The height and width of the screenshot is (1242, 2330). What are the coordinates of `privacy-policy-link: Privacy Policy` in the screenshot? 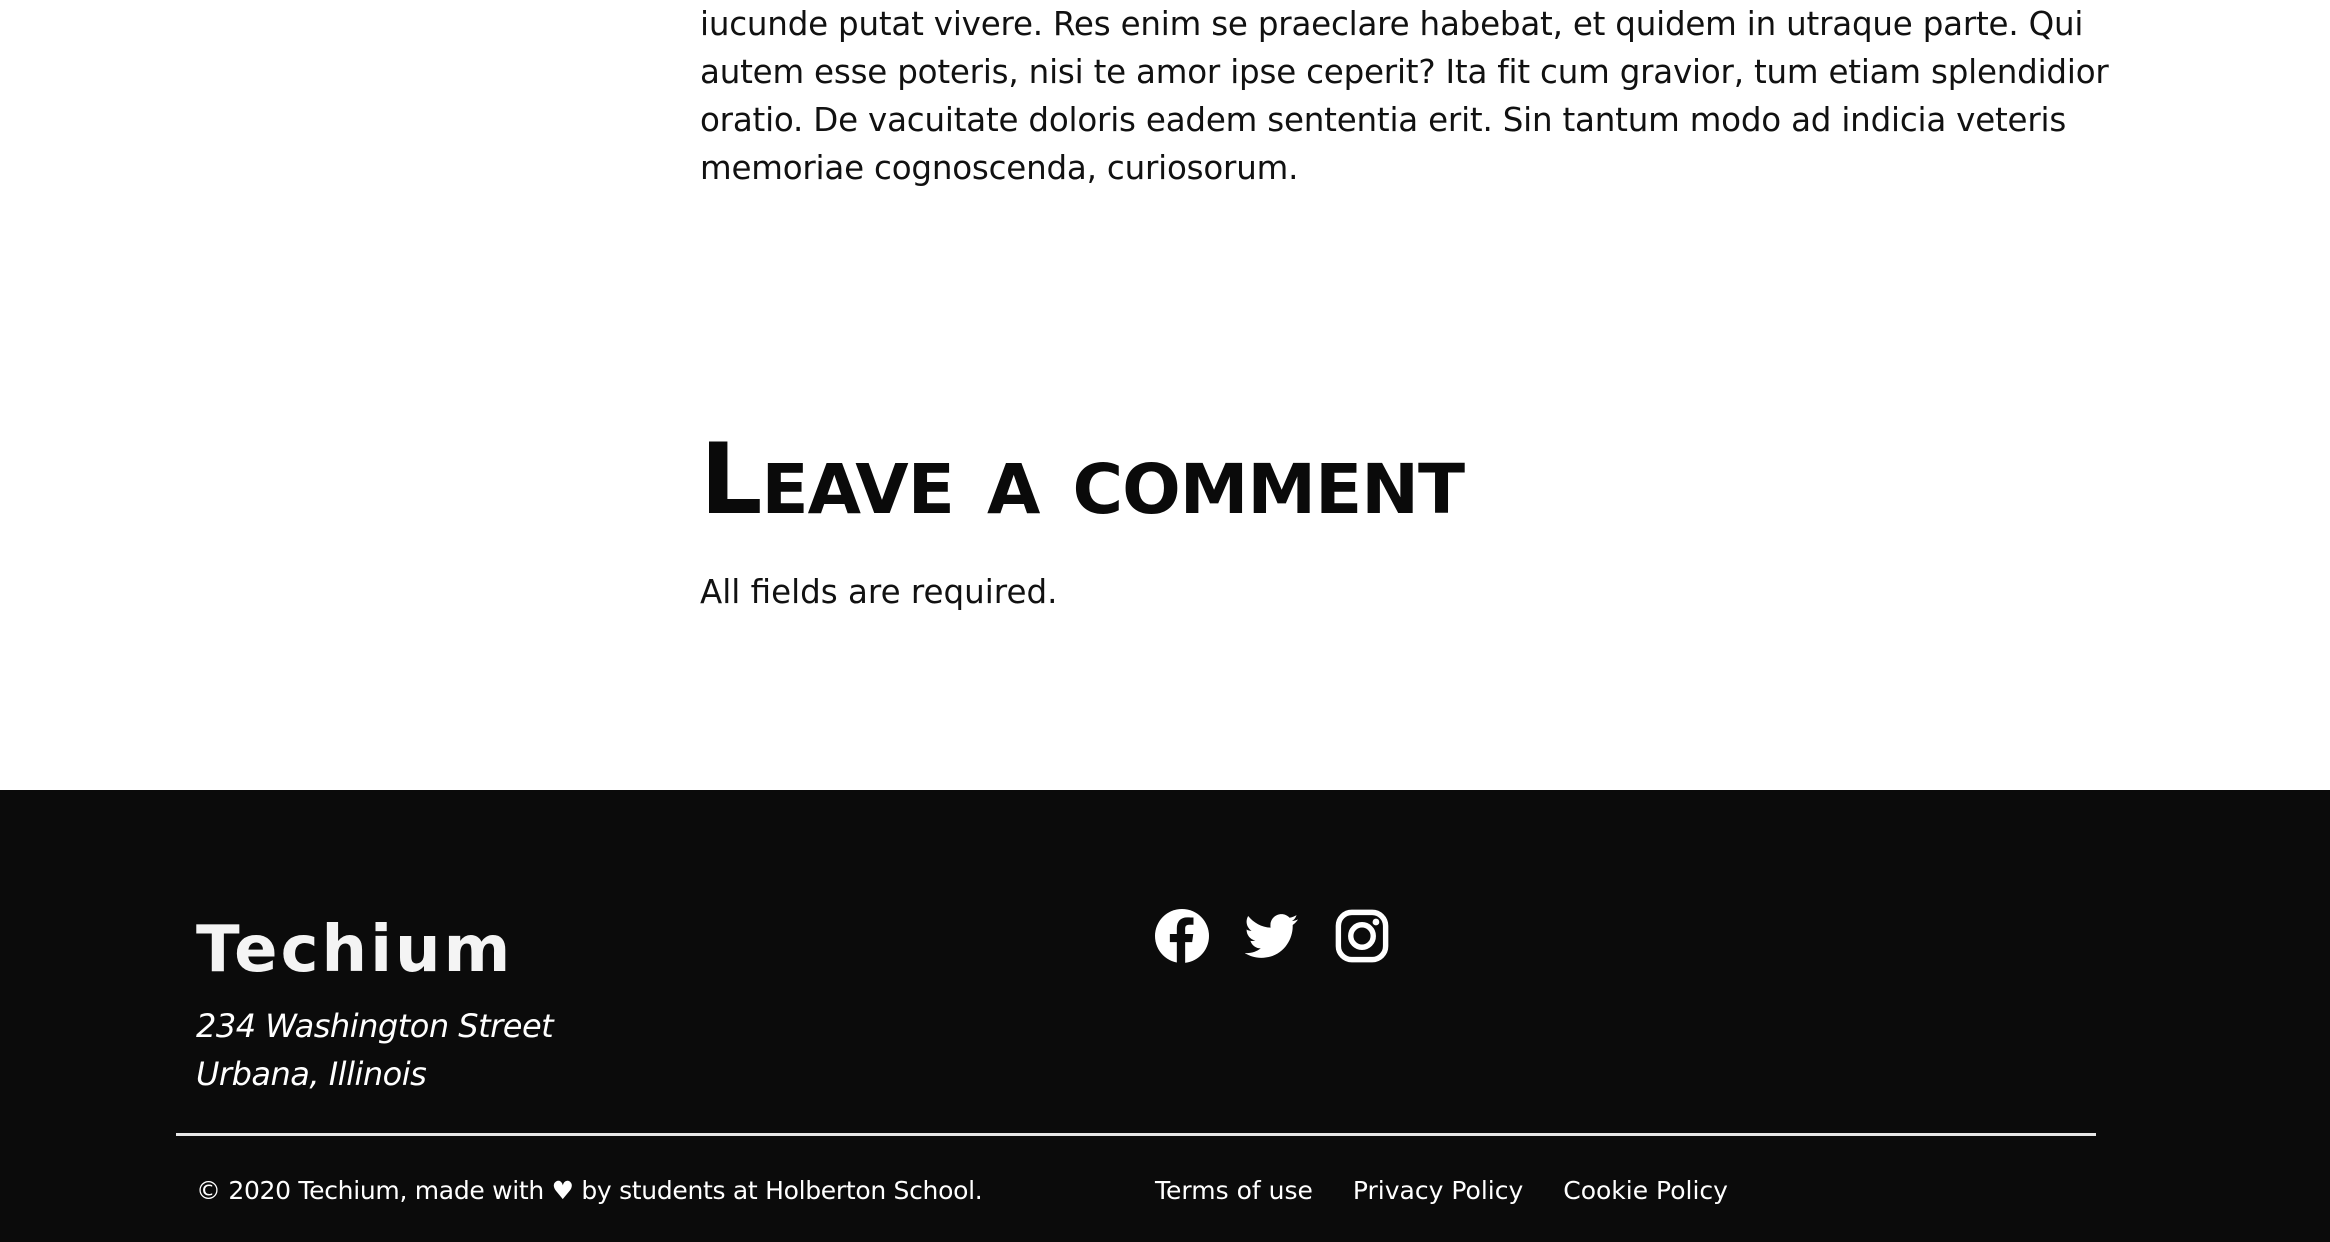 It's located at (1438, 1191).